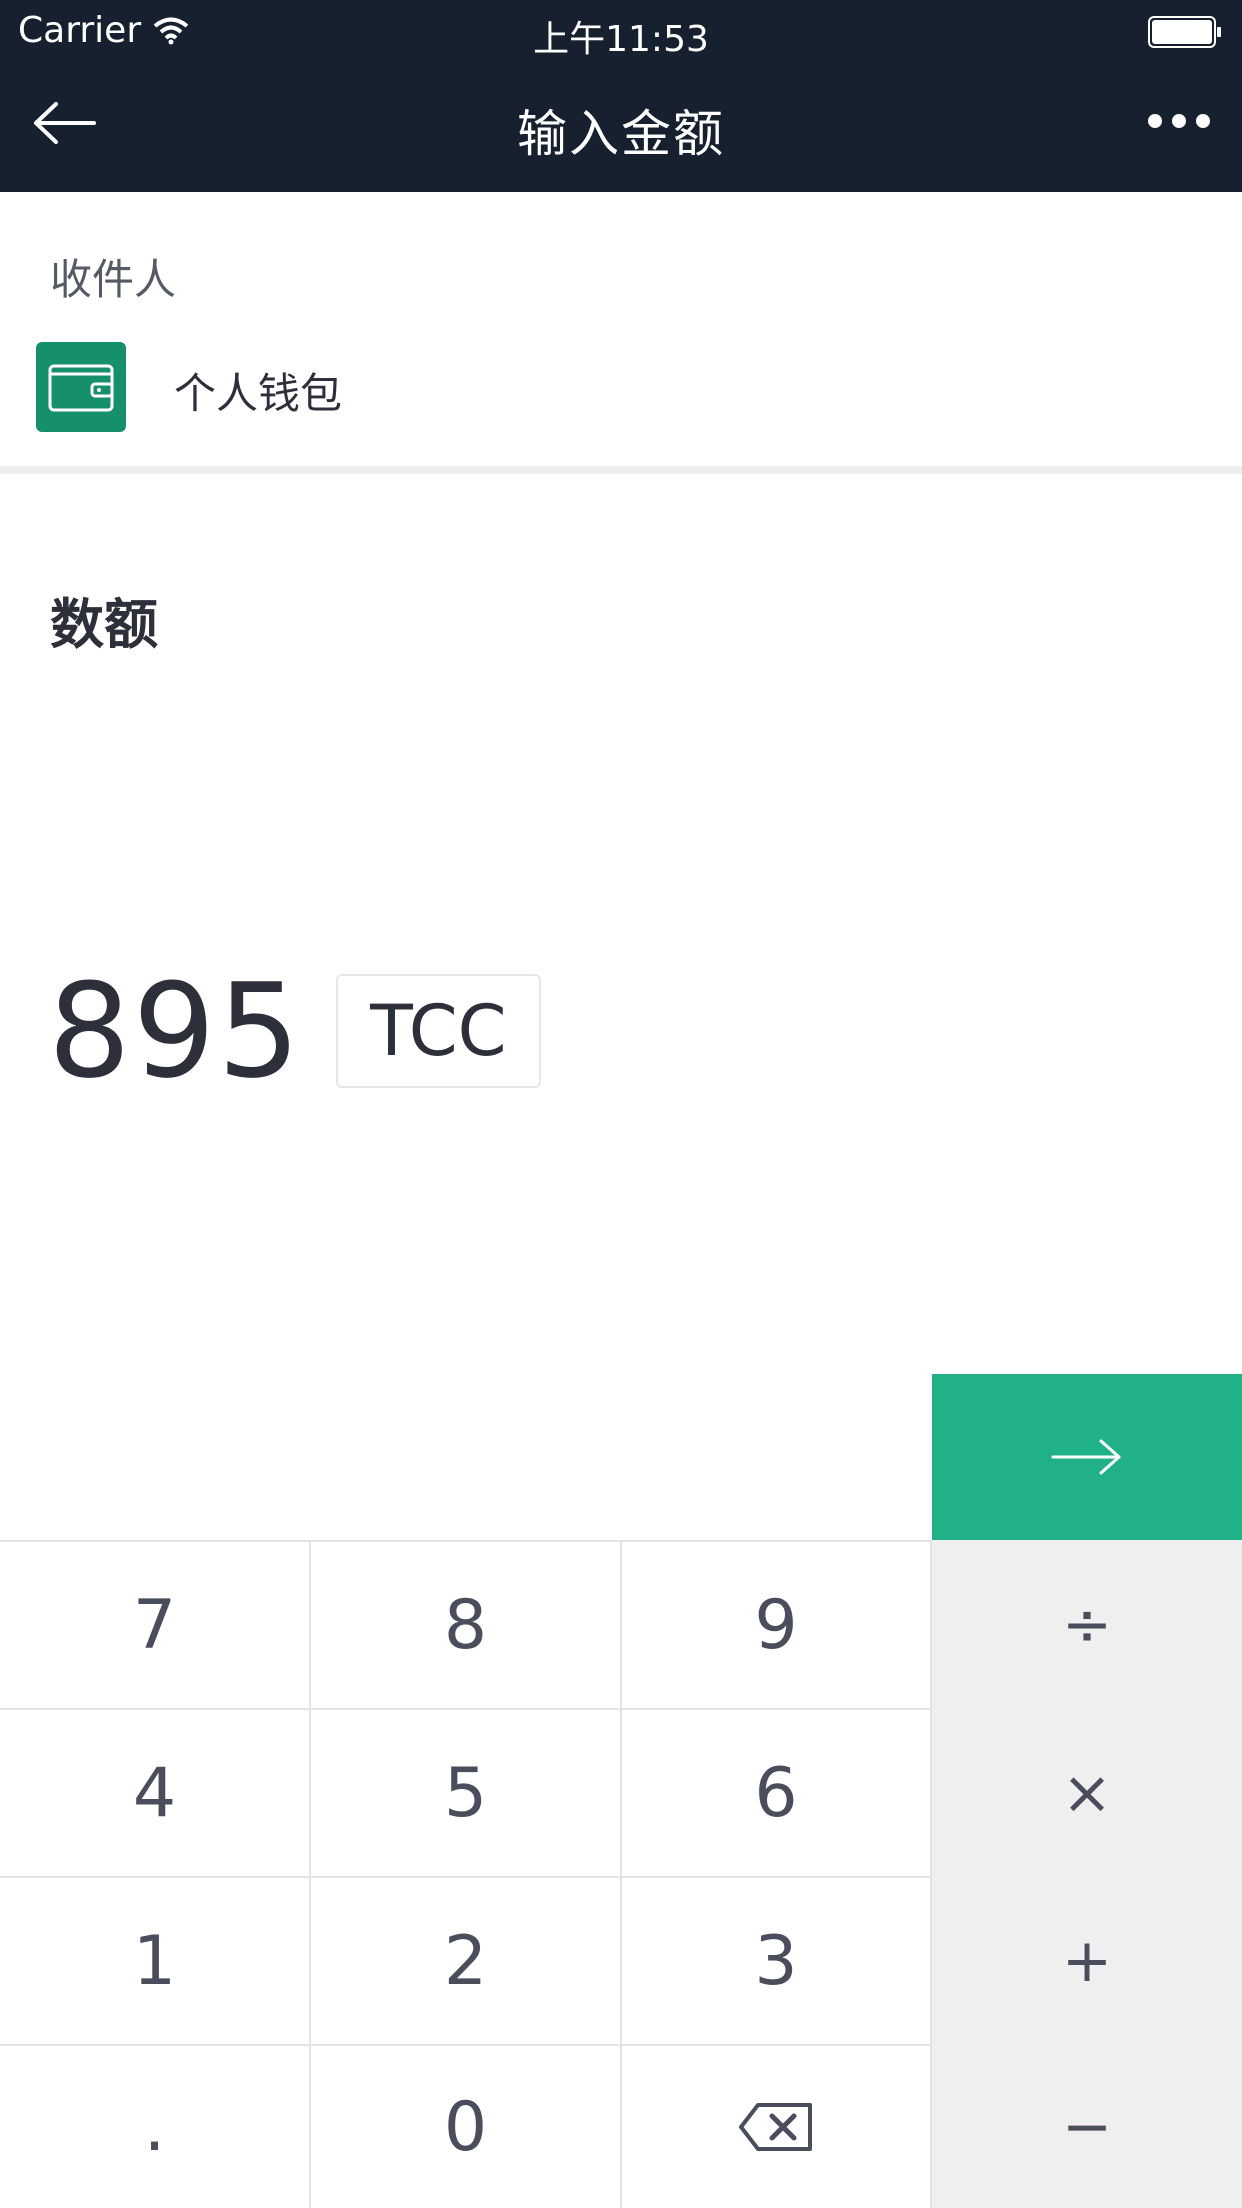 The width and height of the screenshot is (1242, 2208). I want to click on status-time: 上午11:53, so click(621, 39).